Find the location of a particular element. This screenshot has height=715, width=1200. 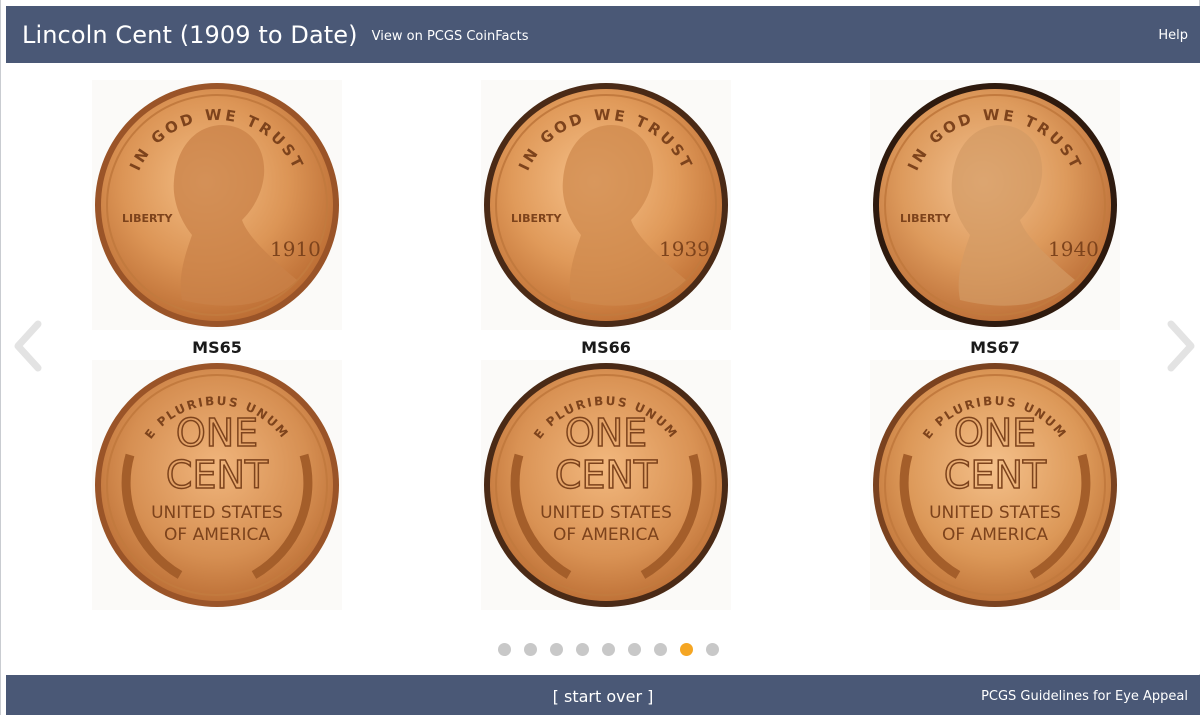

pagination-dots is located at coordinates (603, 649).